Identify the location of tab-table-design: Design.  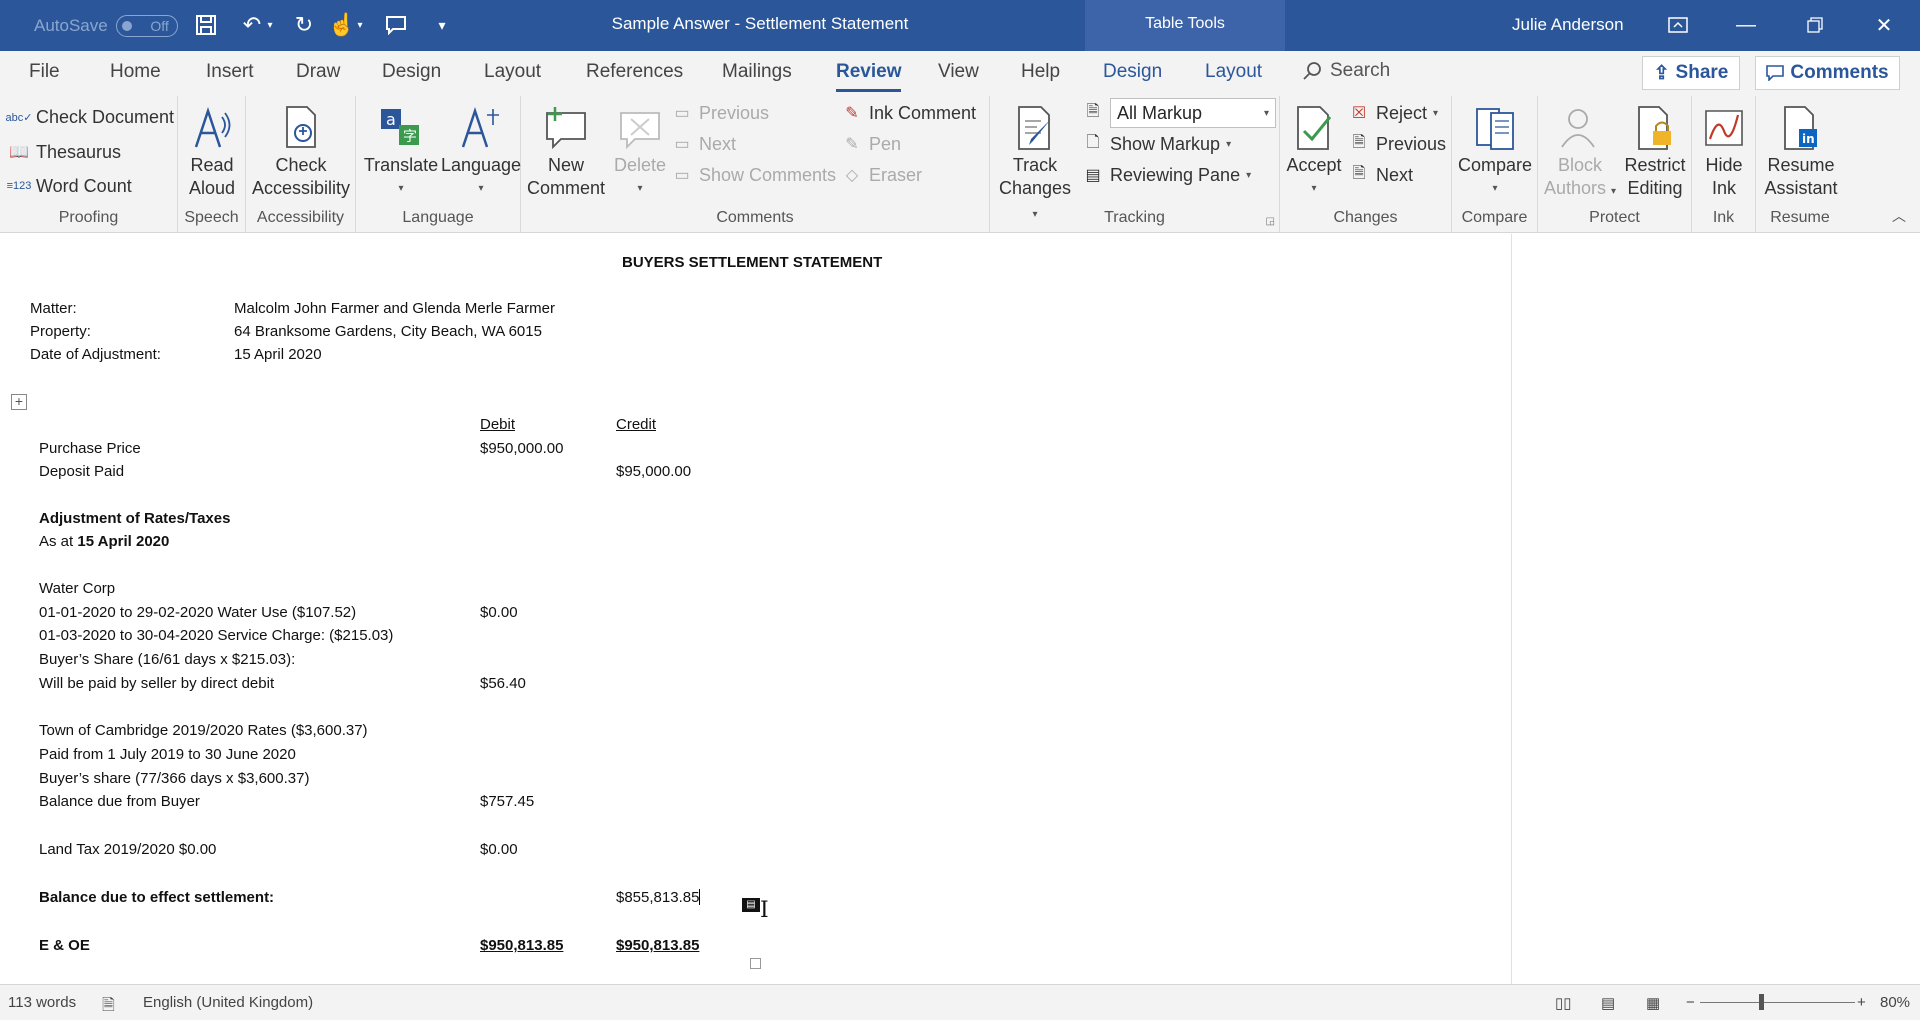
(1132, 72).